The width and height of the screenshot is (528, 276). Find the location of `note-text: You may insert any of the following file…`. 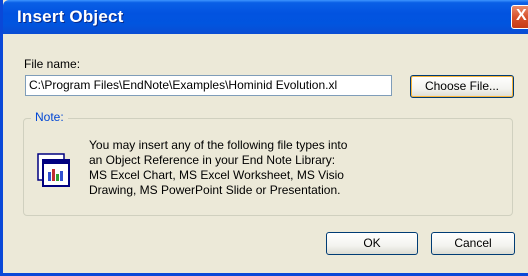

note-text: You may insert any of the following file… is located at coordinates (249, 168).